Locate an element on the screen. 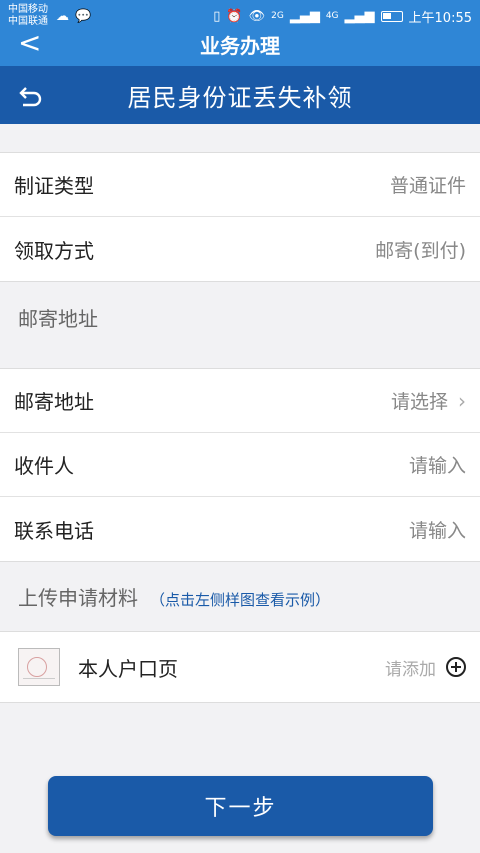 The width and height of the screenshot is (480, 853). add-circle-icon is located at coordinates (456, 667).